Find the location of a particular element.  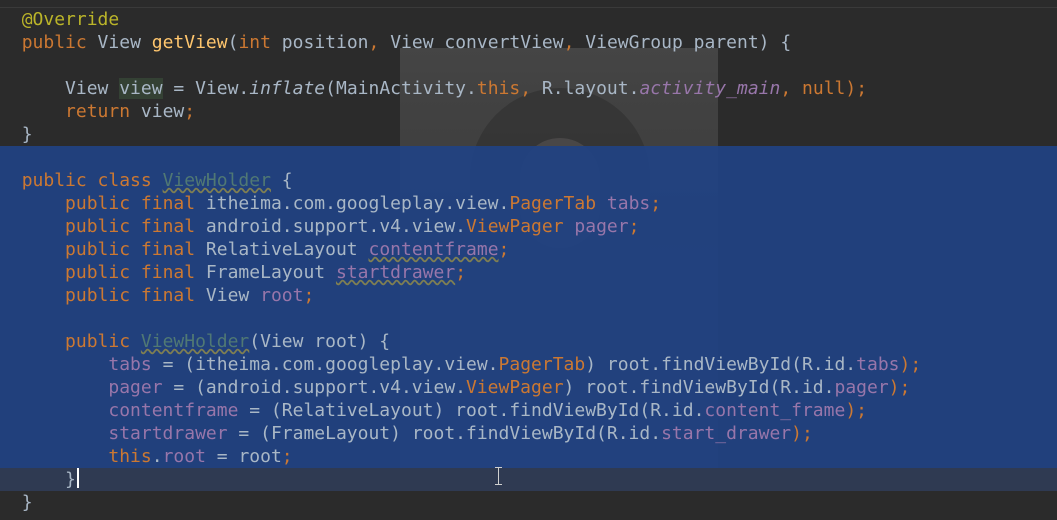

code-line: return view; is located at coordinates (528, 111).